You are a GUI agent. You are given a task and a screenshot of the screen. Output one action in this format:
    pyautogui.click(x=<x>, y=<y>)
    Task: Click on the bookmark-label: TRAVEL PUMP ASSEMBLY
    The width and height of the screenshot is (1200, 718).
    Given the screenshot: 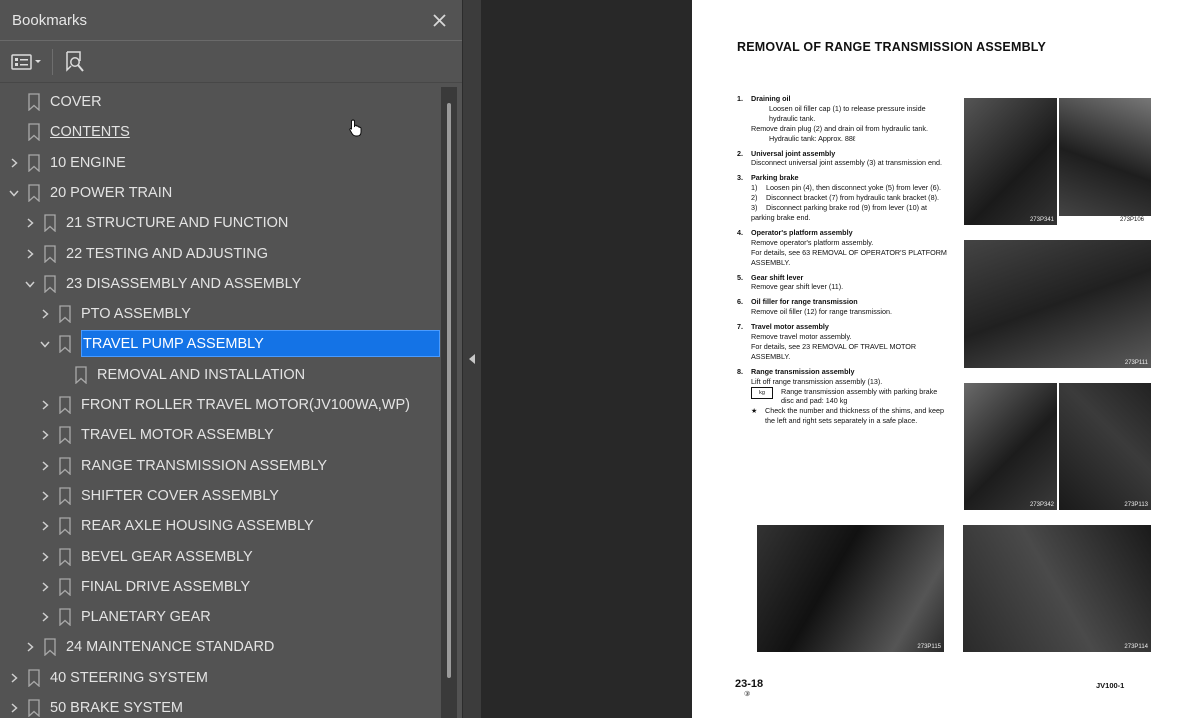 What is the action you would take?
    pyautogui.click(x=260, y=344)
    